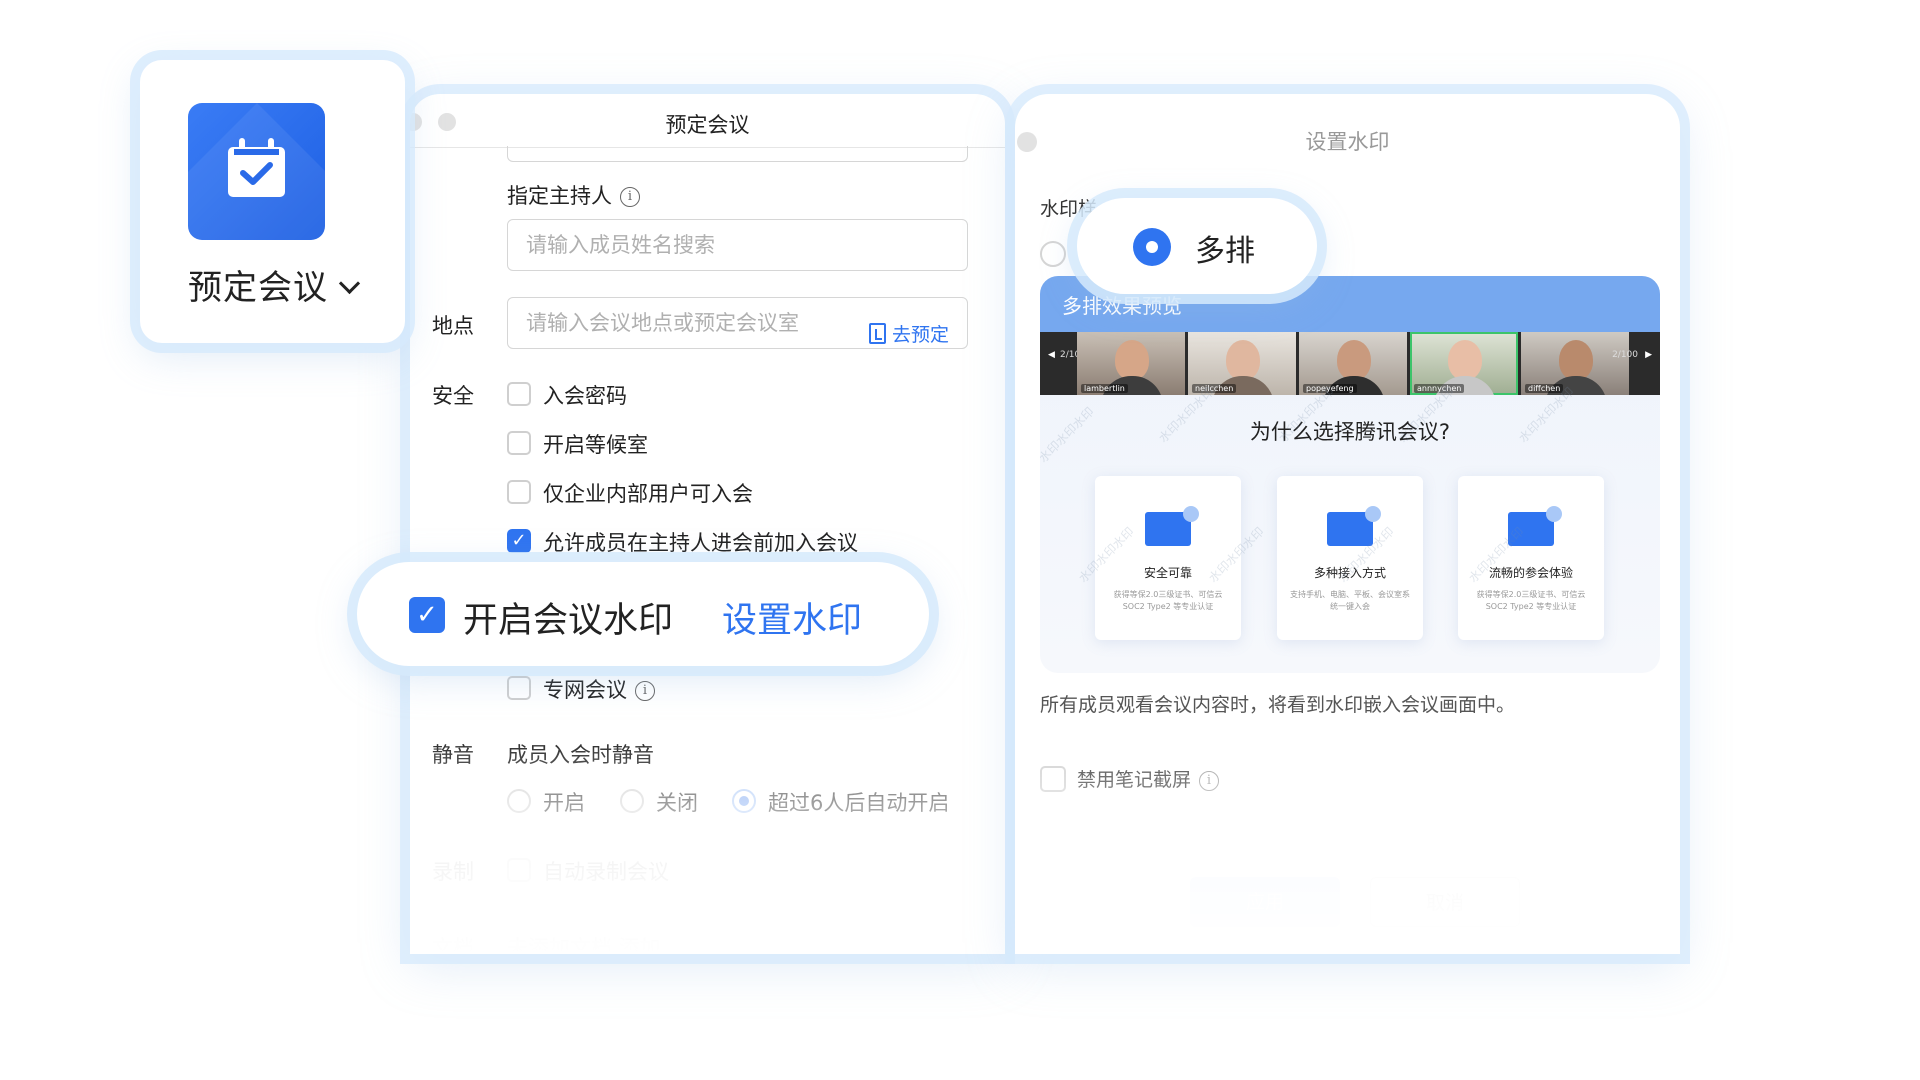 The height and width of the screenshot is (1080, 1920). What do you see at coordinates (453, 396) in the screenshot?
I see `security-label: 安全` at bounding box center [453, 396].